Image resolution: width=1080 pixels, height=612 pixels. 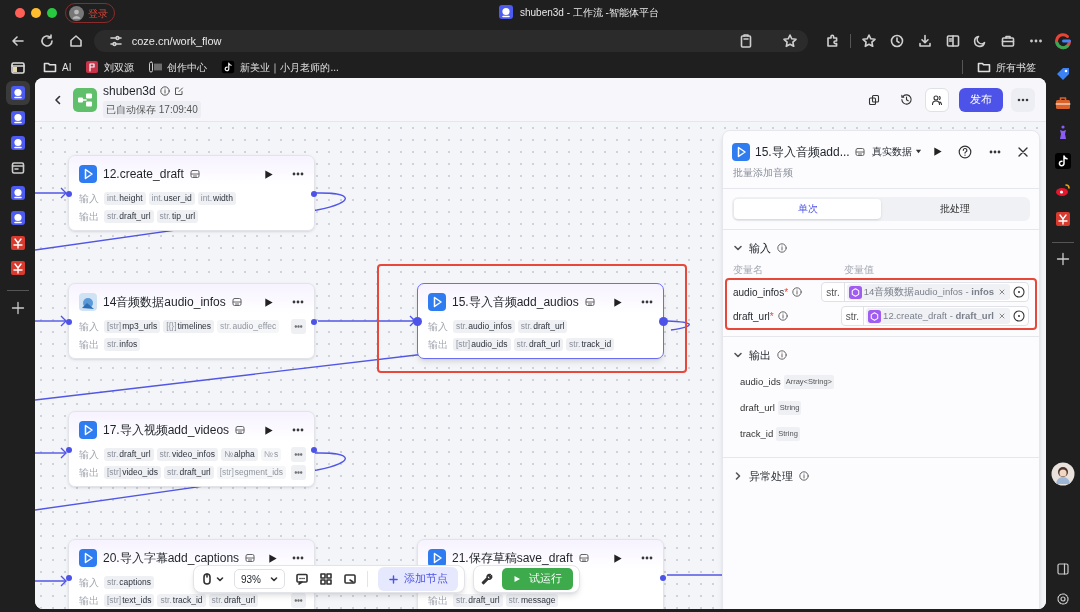 What do you see at coordinates (115, 41) in the screenshot?
I see `site-settings-icon` at bounding box center [115, 41].